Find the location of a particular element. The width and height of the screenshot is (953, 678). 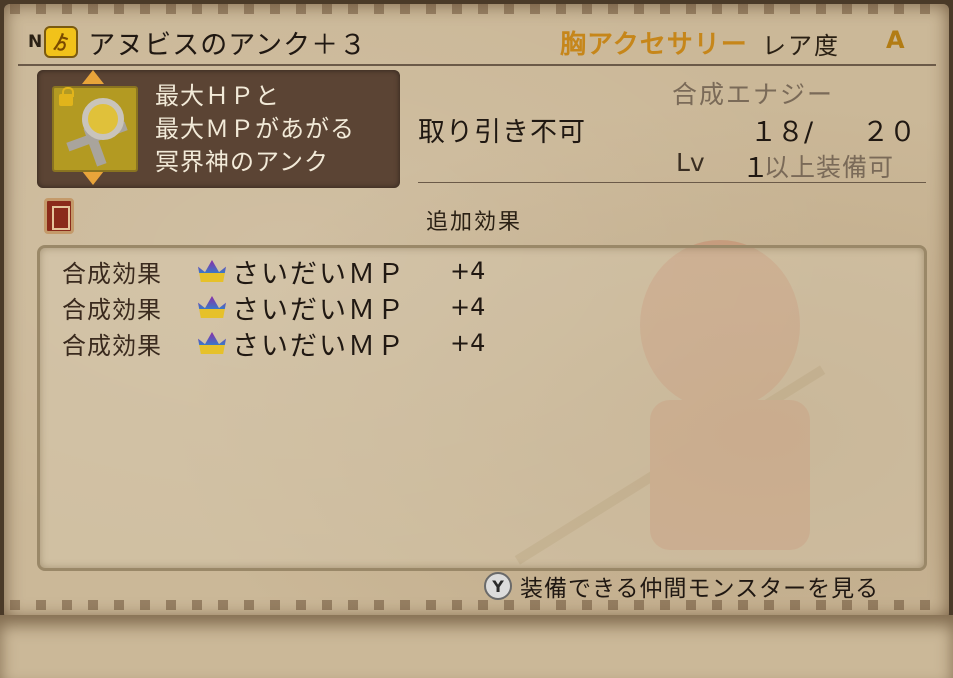

item-title-row: N ゟ アヌビスのアンク＋３ is located at coordinates (197, 42).